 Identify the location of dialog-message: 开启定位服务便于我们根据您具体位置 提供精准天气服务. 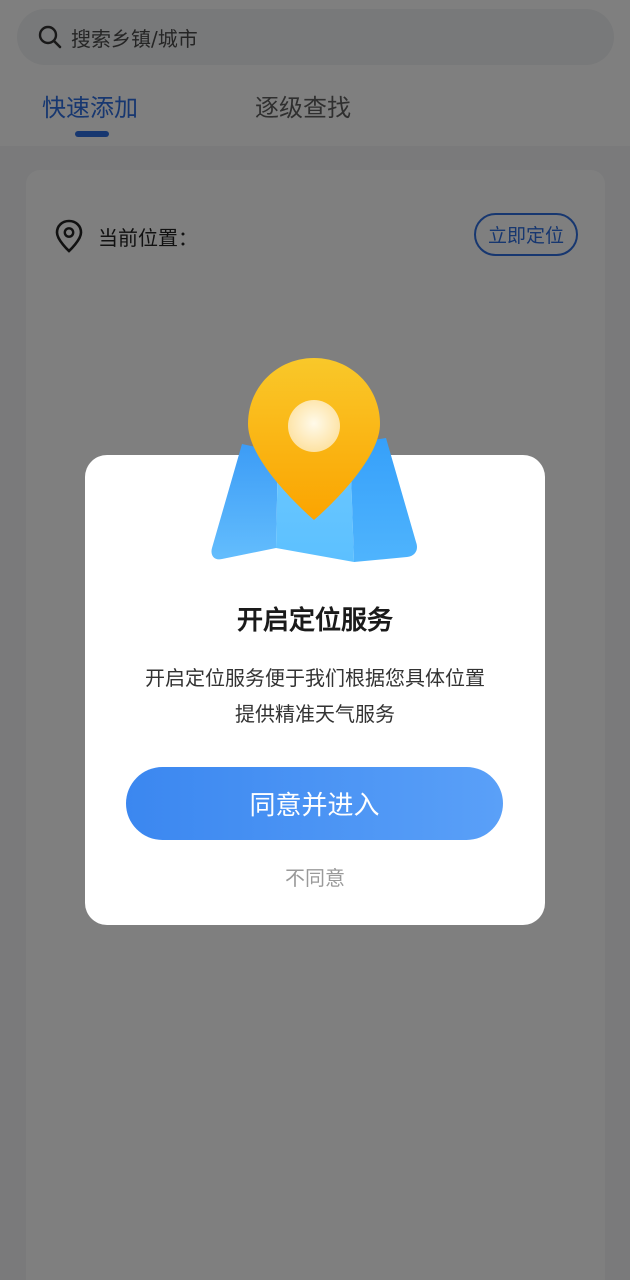
(315, 696).